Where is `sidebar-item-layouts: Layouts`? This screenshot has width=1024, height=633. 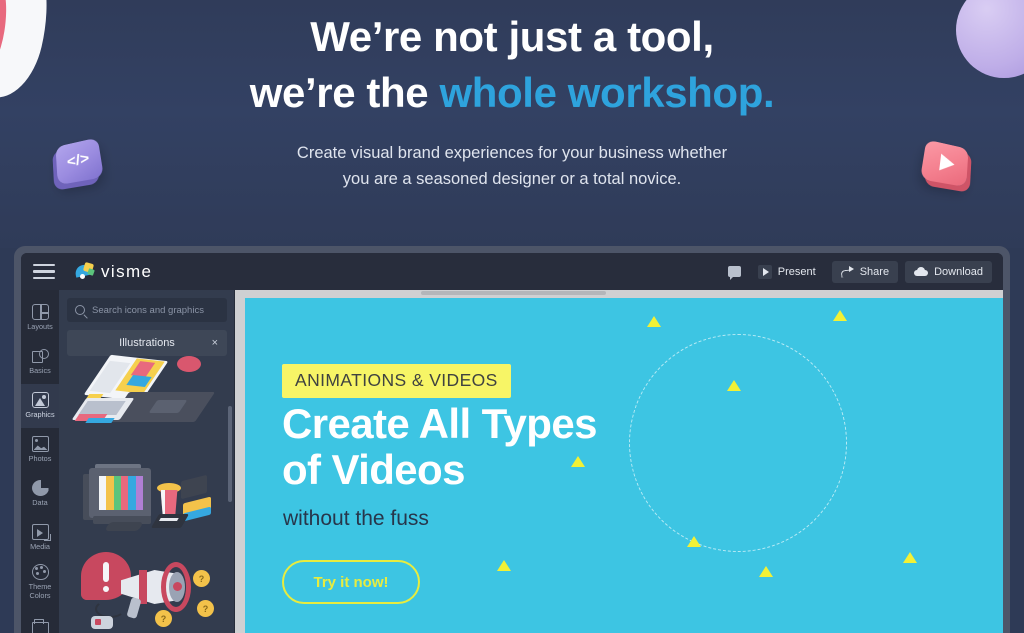 sidebar-item-layouts: Layouts is located at coordinates (40, 318).